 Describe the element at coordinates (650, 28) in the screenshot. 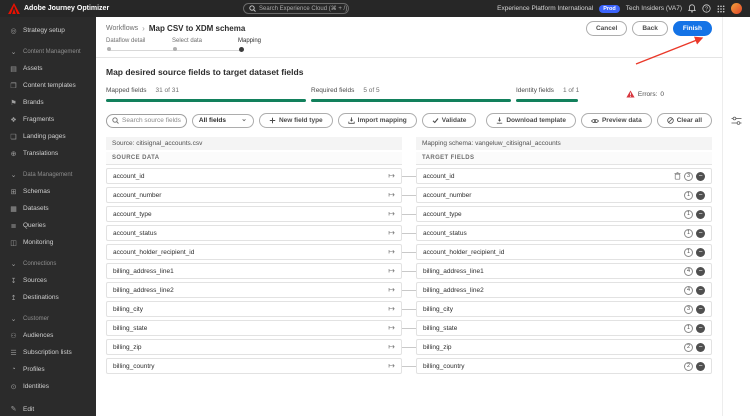

I see `back-button: Back` at that location.